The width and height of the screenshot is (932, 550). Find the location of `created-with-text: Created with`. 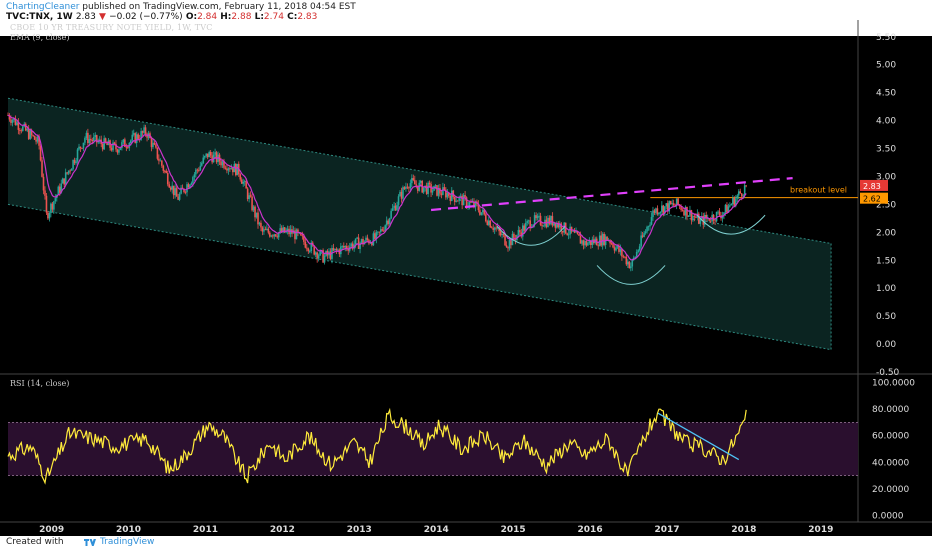

created-with-text: Created with is located at coordinates (35, 542).